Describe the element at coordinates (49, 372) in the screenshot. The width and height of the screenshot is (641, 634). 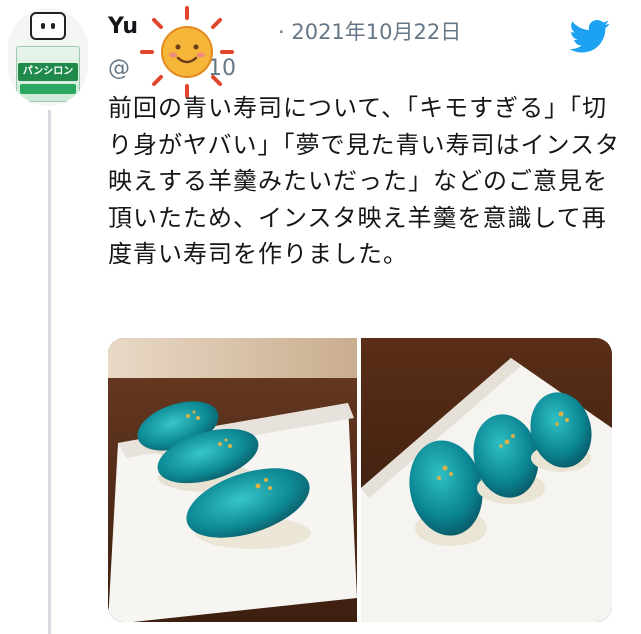
I see `thread-line` at that location.